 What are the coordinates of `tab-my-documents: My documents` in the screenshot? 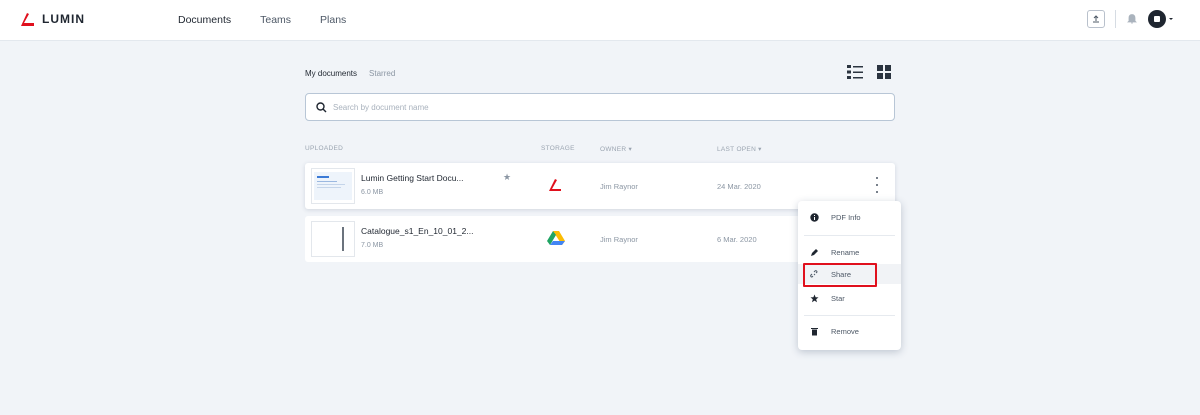 It's located at (331, 73).